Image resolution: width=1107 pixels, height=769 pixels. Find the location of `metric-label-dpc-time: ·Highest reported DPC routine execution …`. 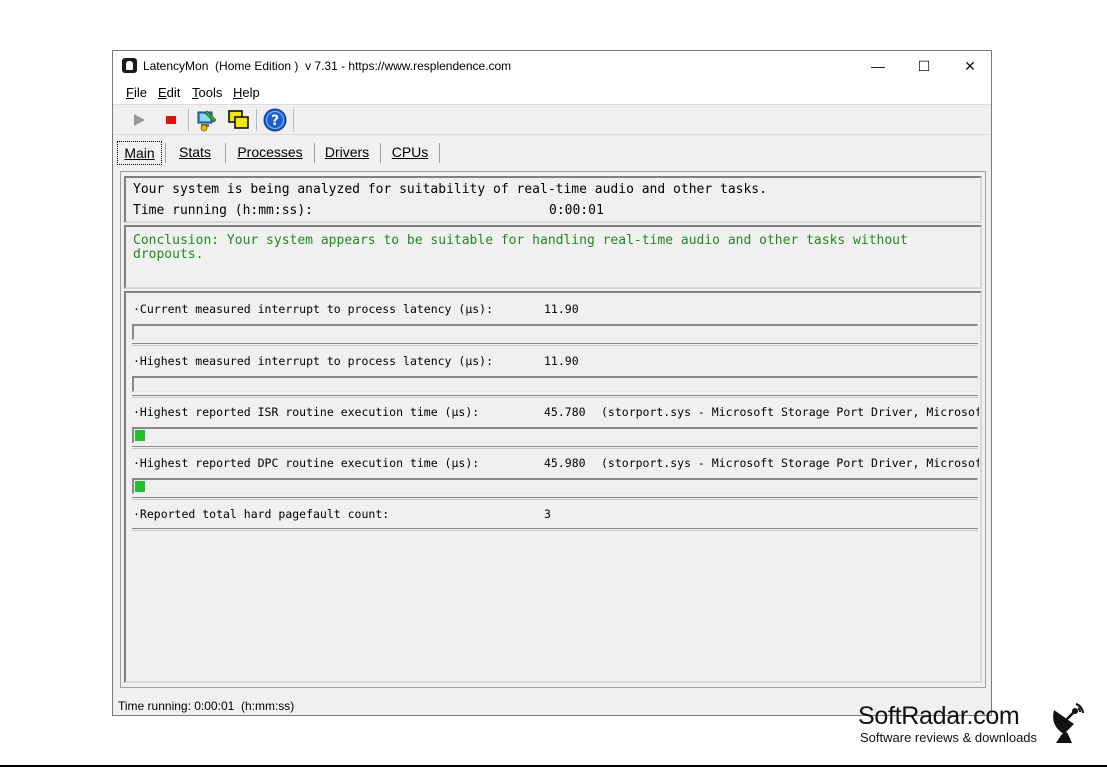

metric-label-dpc-time: ·Highest reported DPC routine execution … is located at coordinates (306, 463).